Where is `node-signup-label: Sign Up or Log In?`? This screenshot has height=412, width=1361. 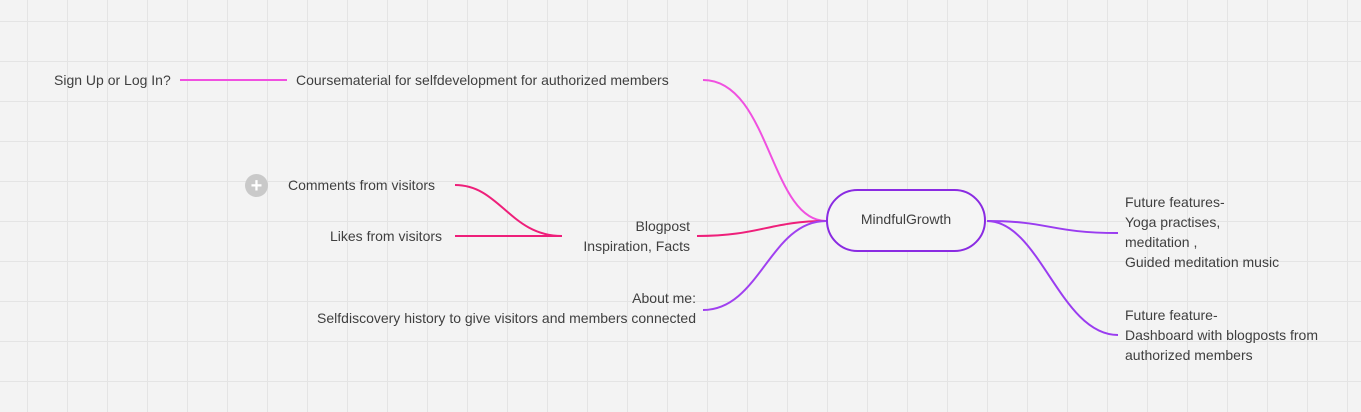
node-signup-label: Sign Up or Log In? is located at coordinates (112, 80).